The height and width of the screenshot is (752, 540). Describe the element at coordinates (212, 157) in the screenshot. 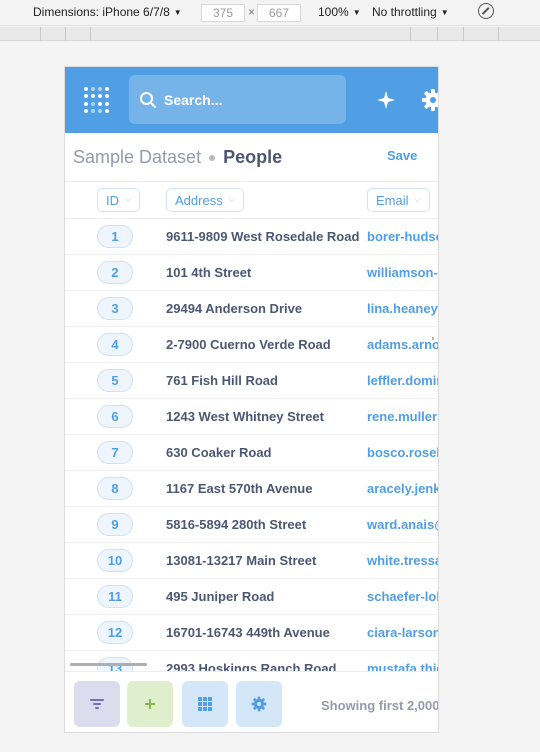

I see `breadcrumb-separator` at that location.